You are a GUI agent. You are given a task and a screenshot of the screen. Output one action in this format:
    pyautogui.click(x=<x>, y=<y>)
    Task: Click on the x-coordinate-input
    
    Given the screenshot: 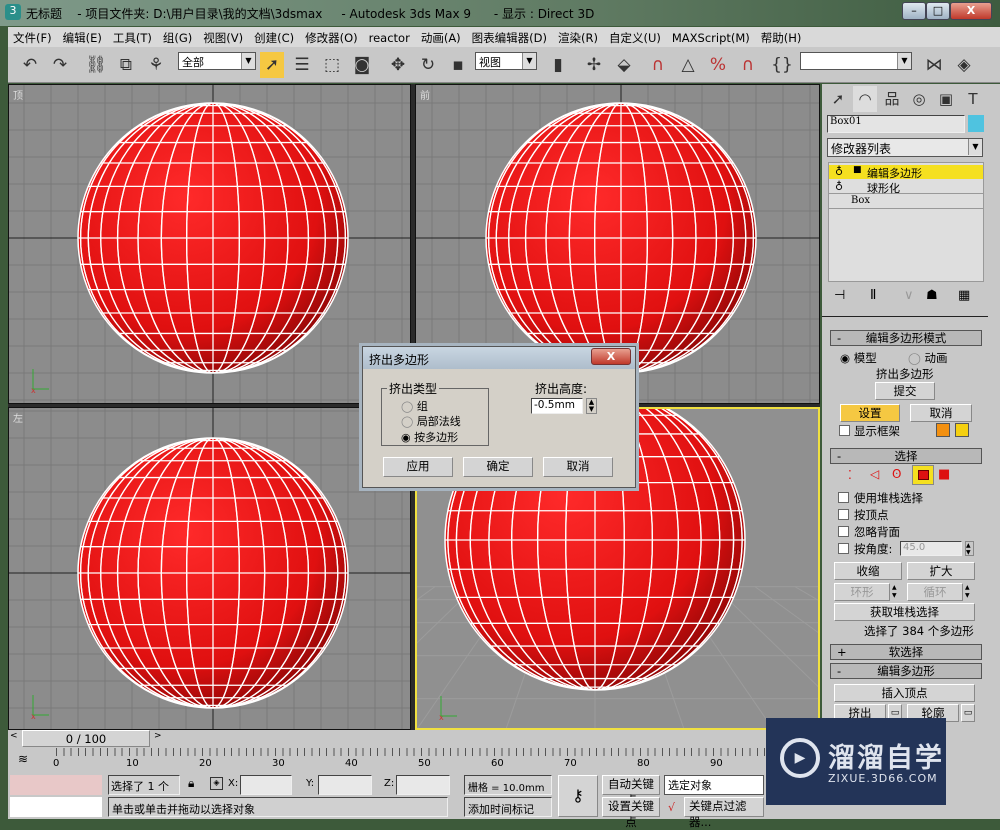 What is the action you would take?
    pyautogui.click(x=266, y=785)
    